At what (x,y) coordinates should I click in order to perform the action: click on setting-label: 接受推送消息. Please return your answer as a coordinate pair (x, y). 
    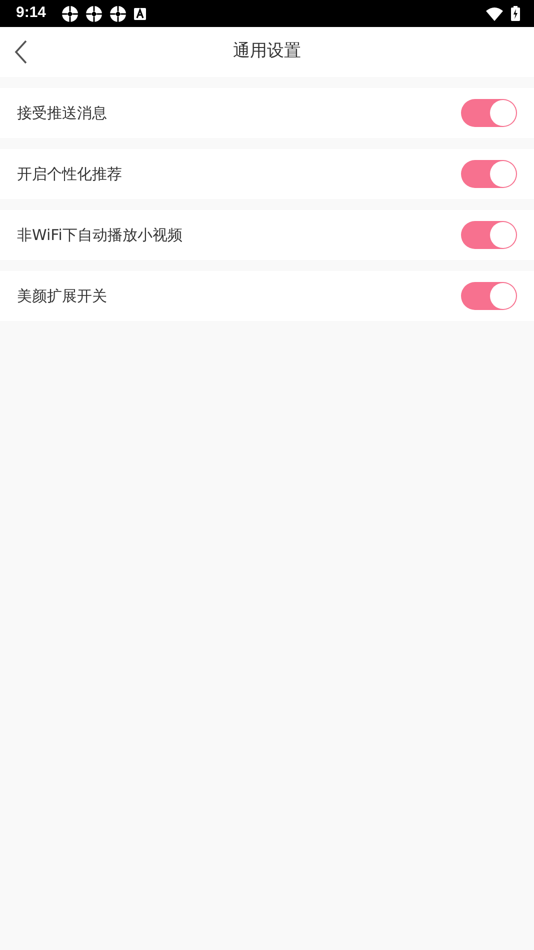
    Looking at the image, I should click on (62, 113).